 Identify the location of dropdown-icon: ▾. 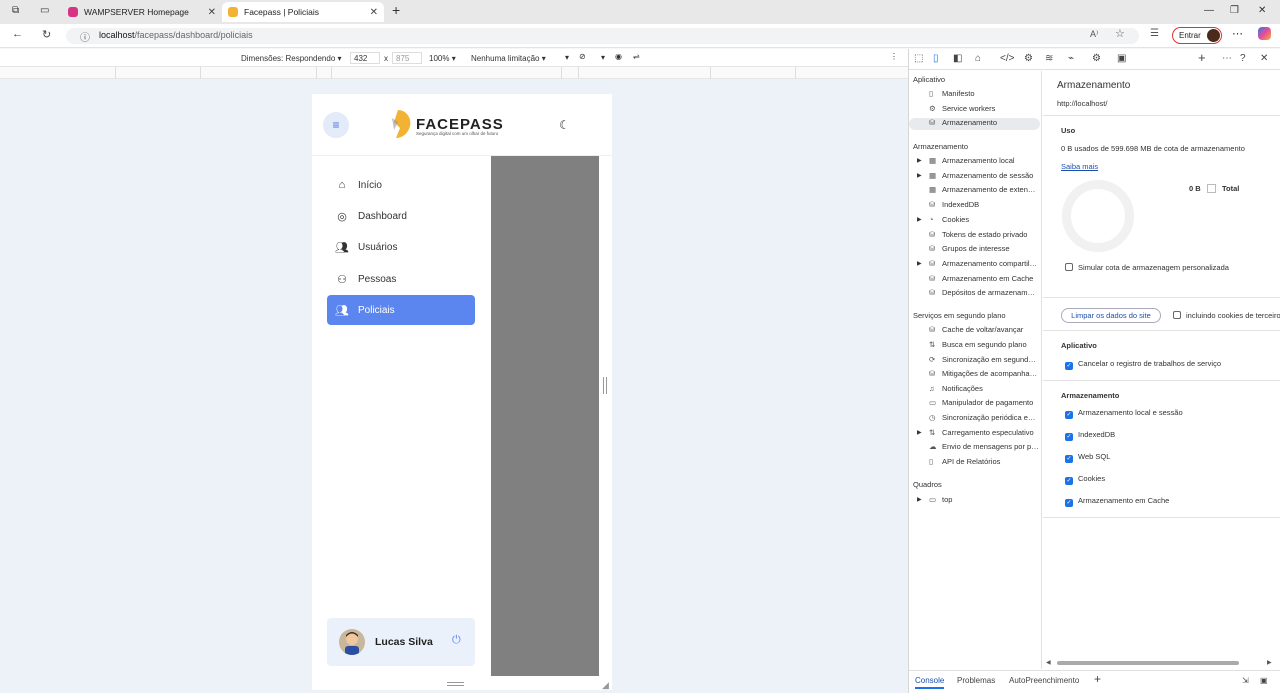
(603, 57).